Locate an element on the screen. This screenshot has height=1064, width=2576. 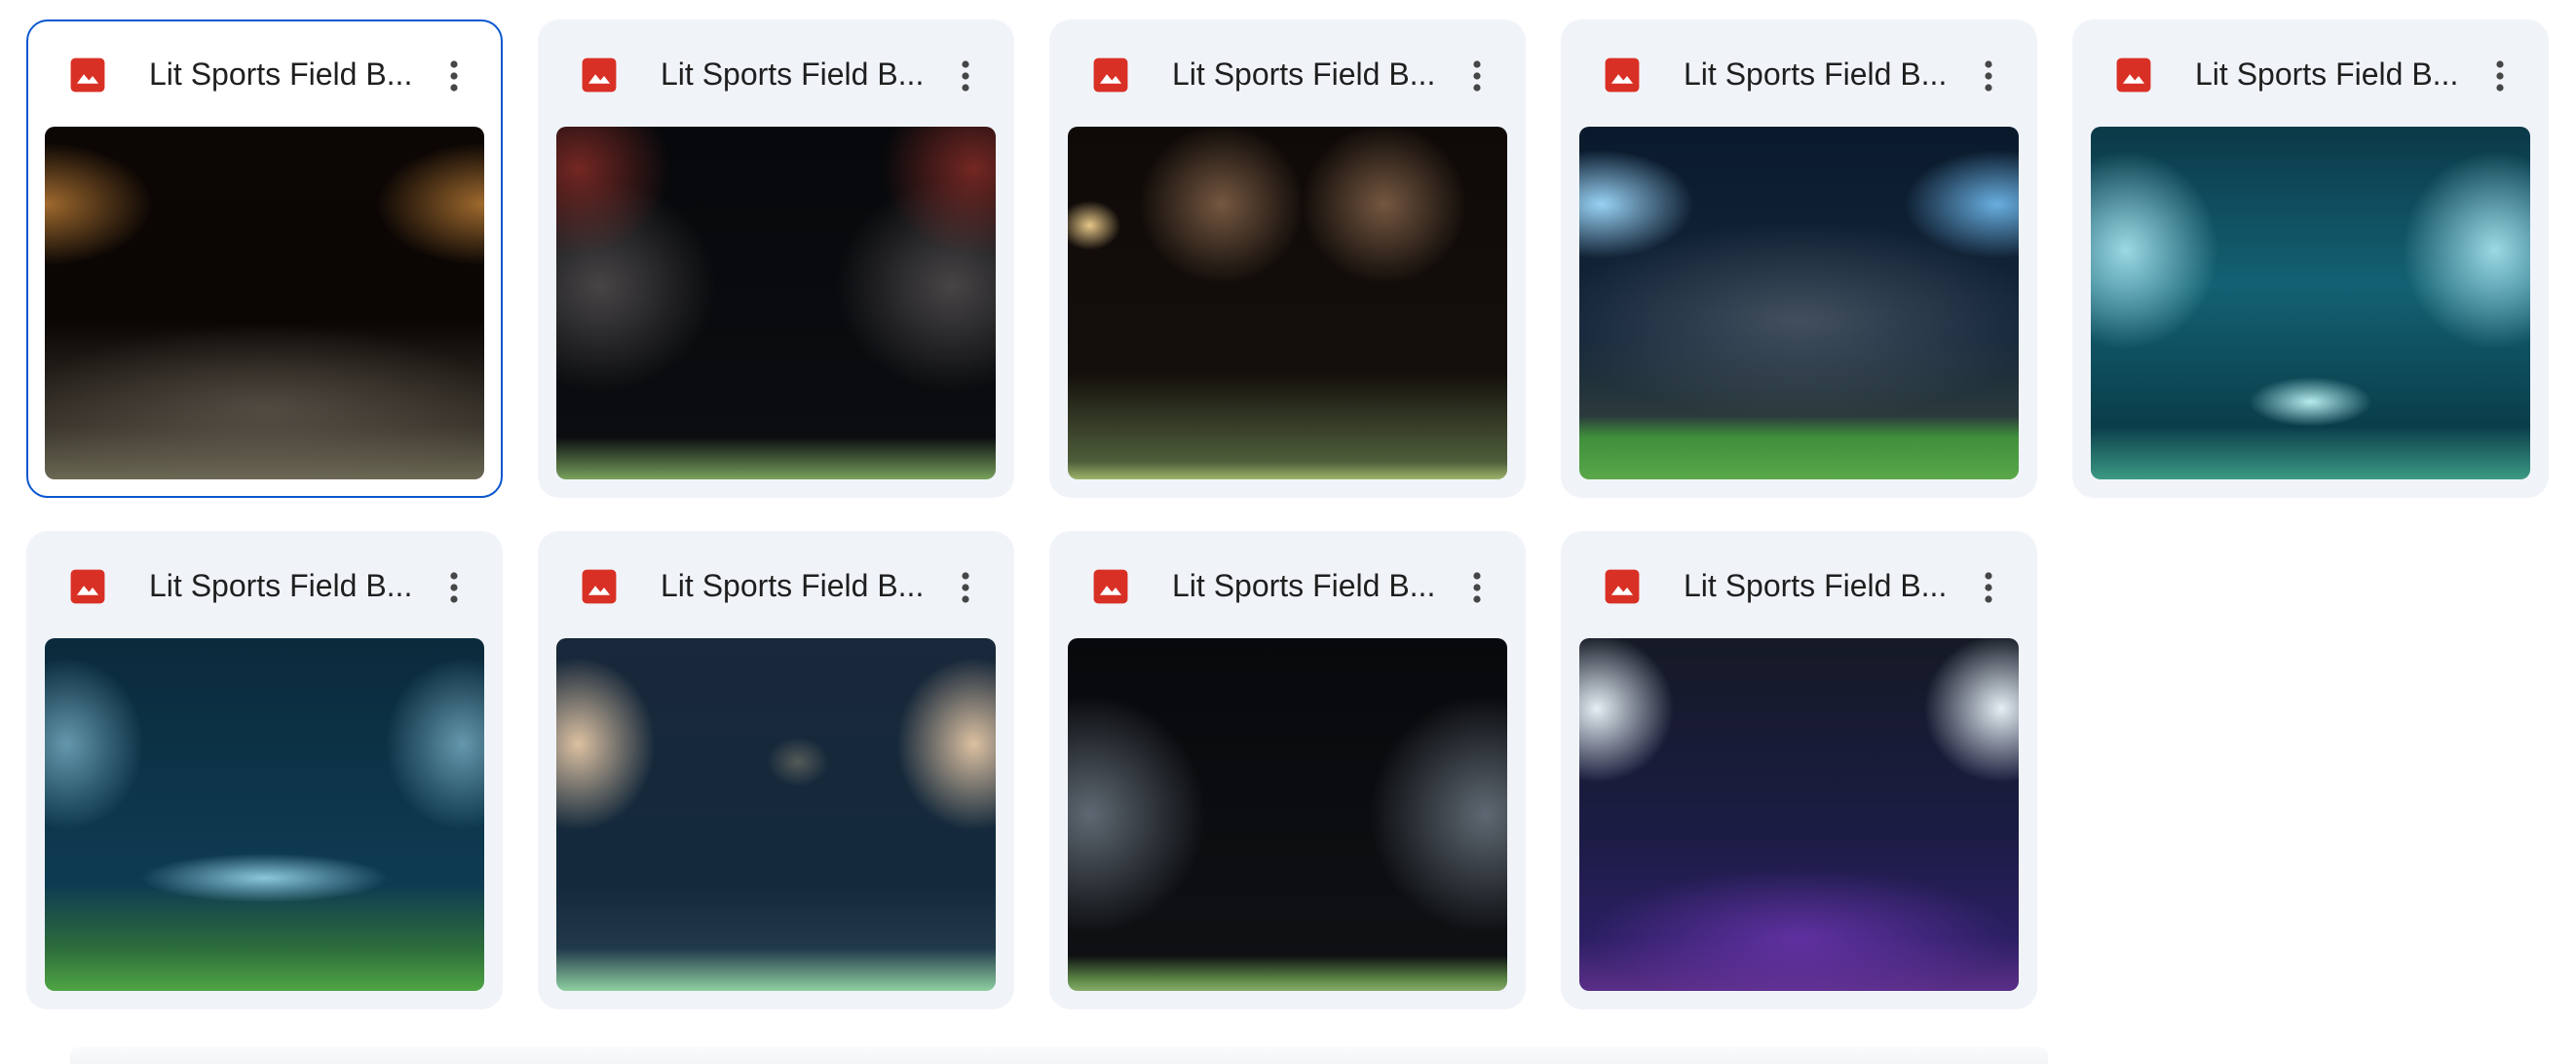
scroll-fade is located at coordinates (1059, 1055).